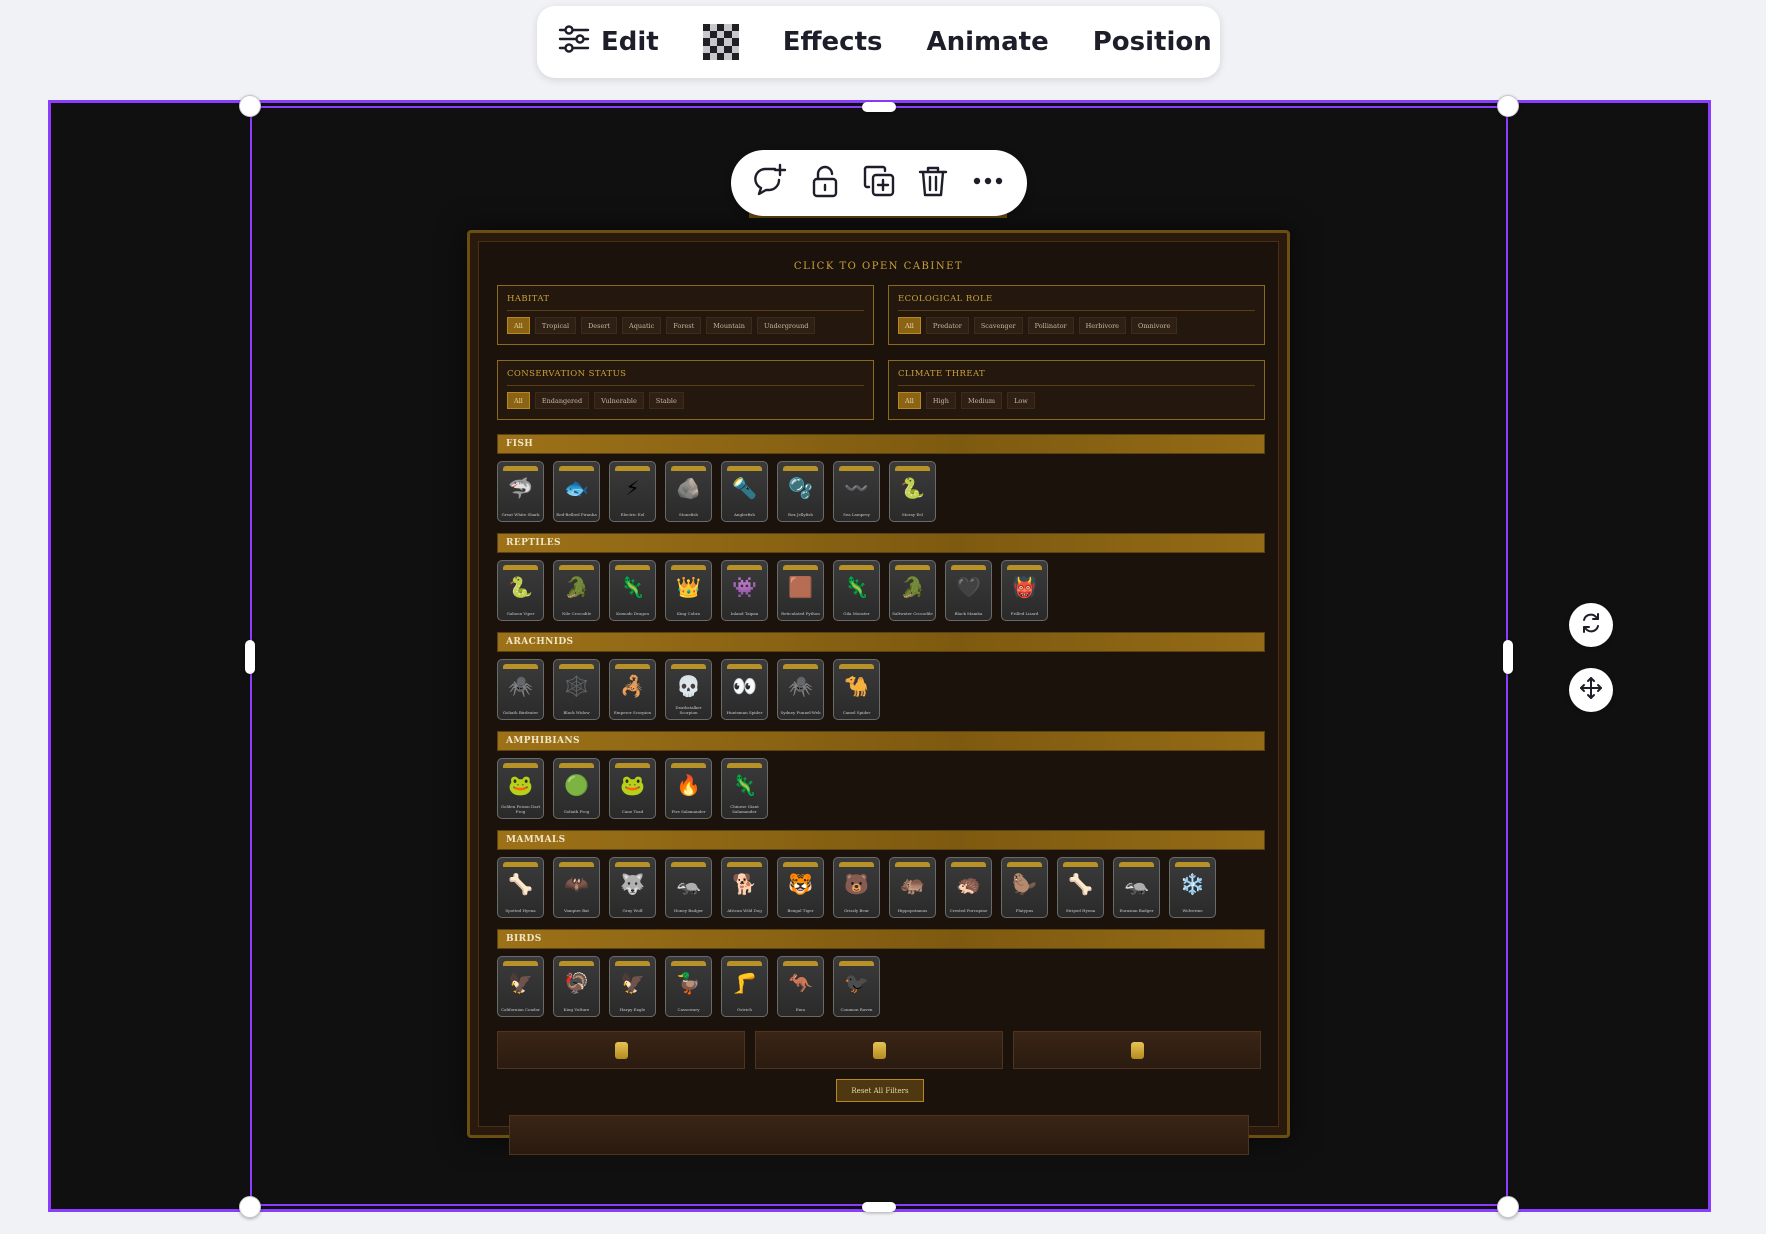  I want to click on resize-handle-top-left, so click(250, 106).